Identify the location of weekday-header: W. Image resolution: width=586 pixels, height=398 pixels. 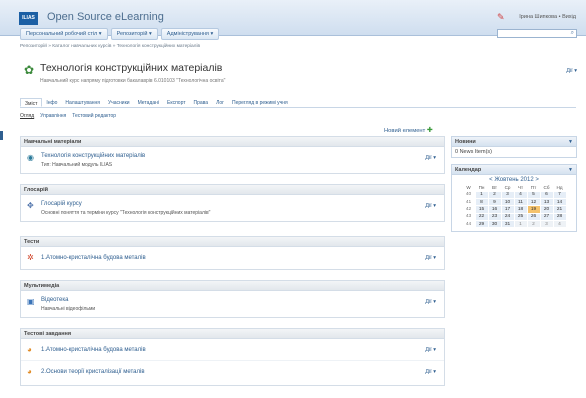
(468, 187).